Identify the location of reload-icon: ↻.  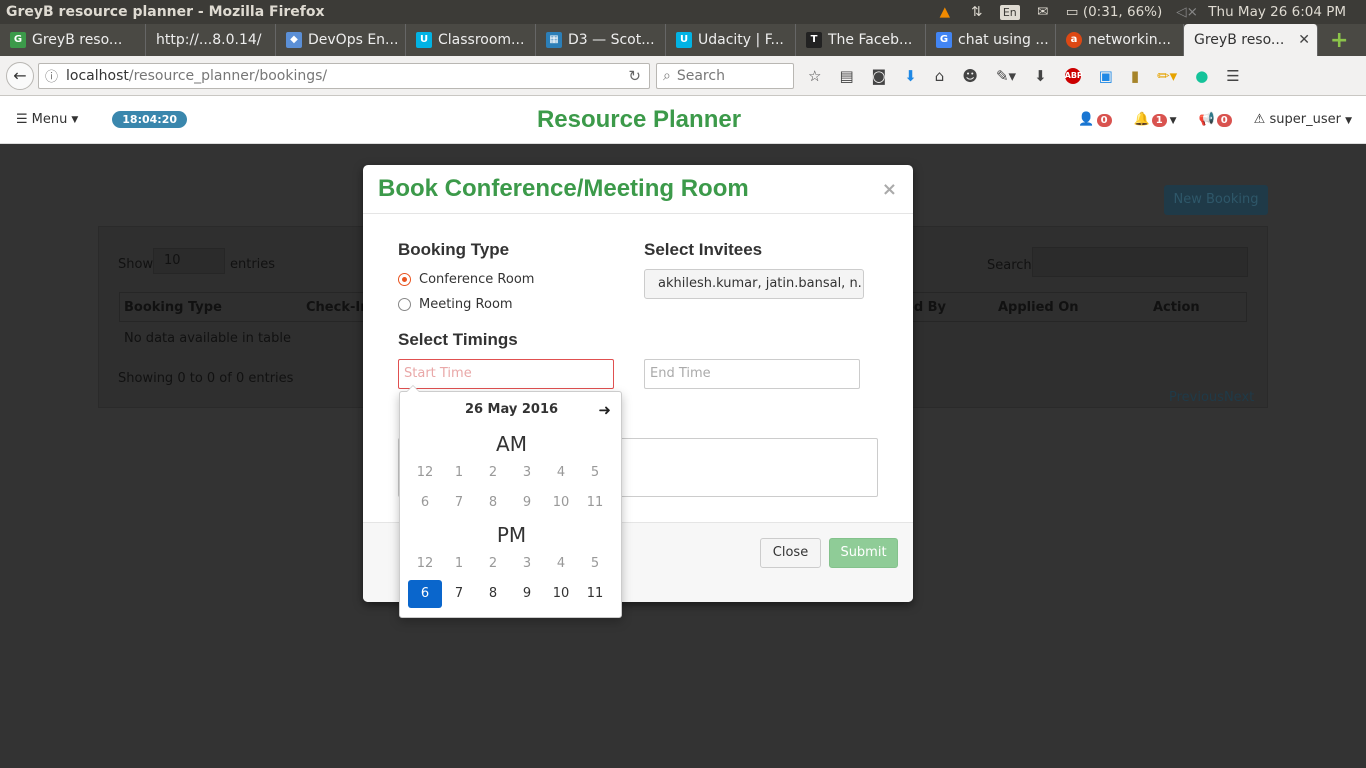
(634, 76).